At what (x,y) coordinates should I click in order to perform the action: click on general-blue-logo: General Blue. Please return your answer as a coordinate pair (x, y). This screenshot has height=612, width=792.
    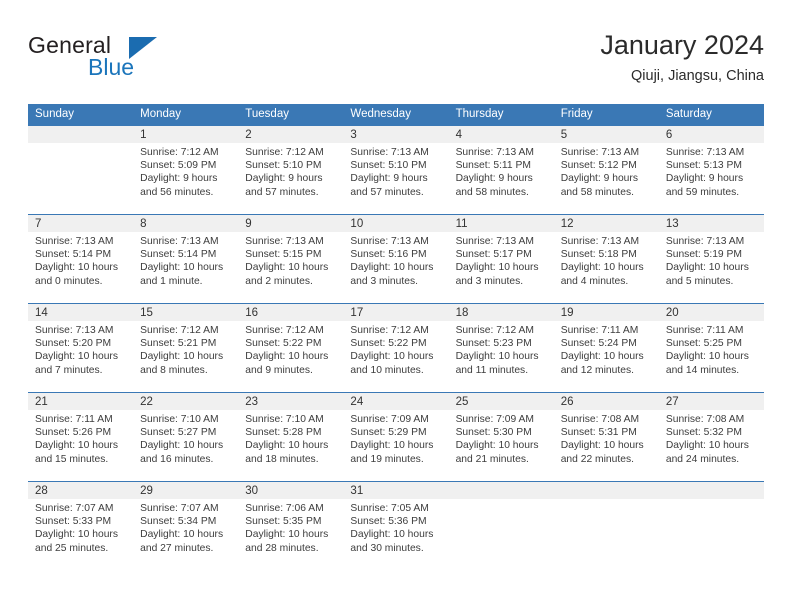
    Looking at the image, I should click on (128, 60).